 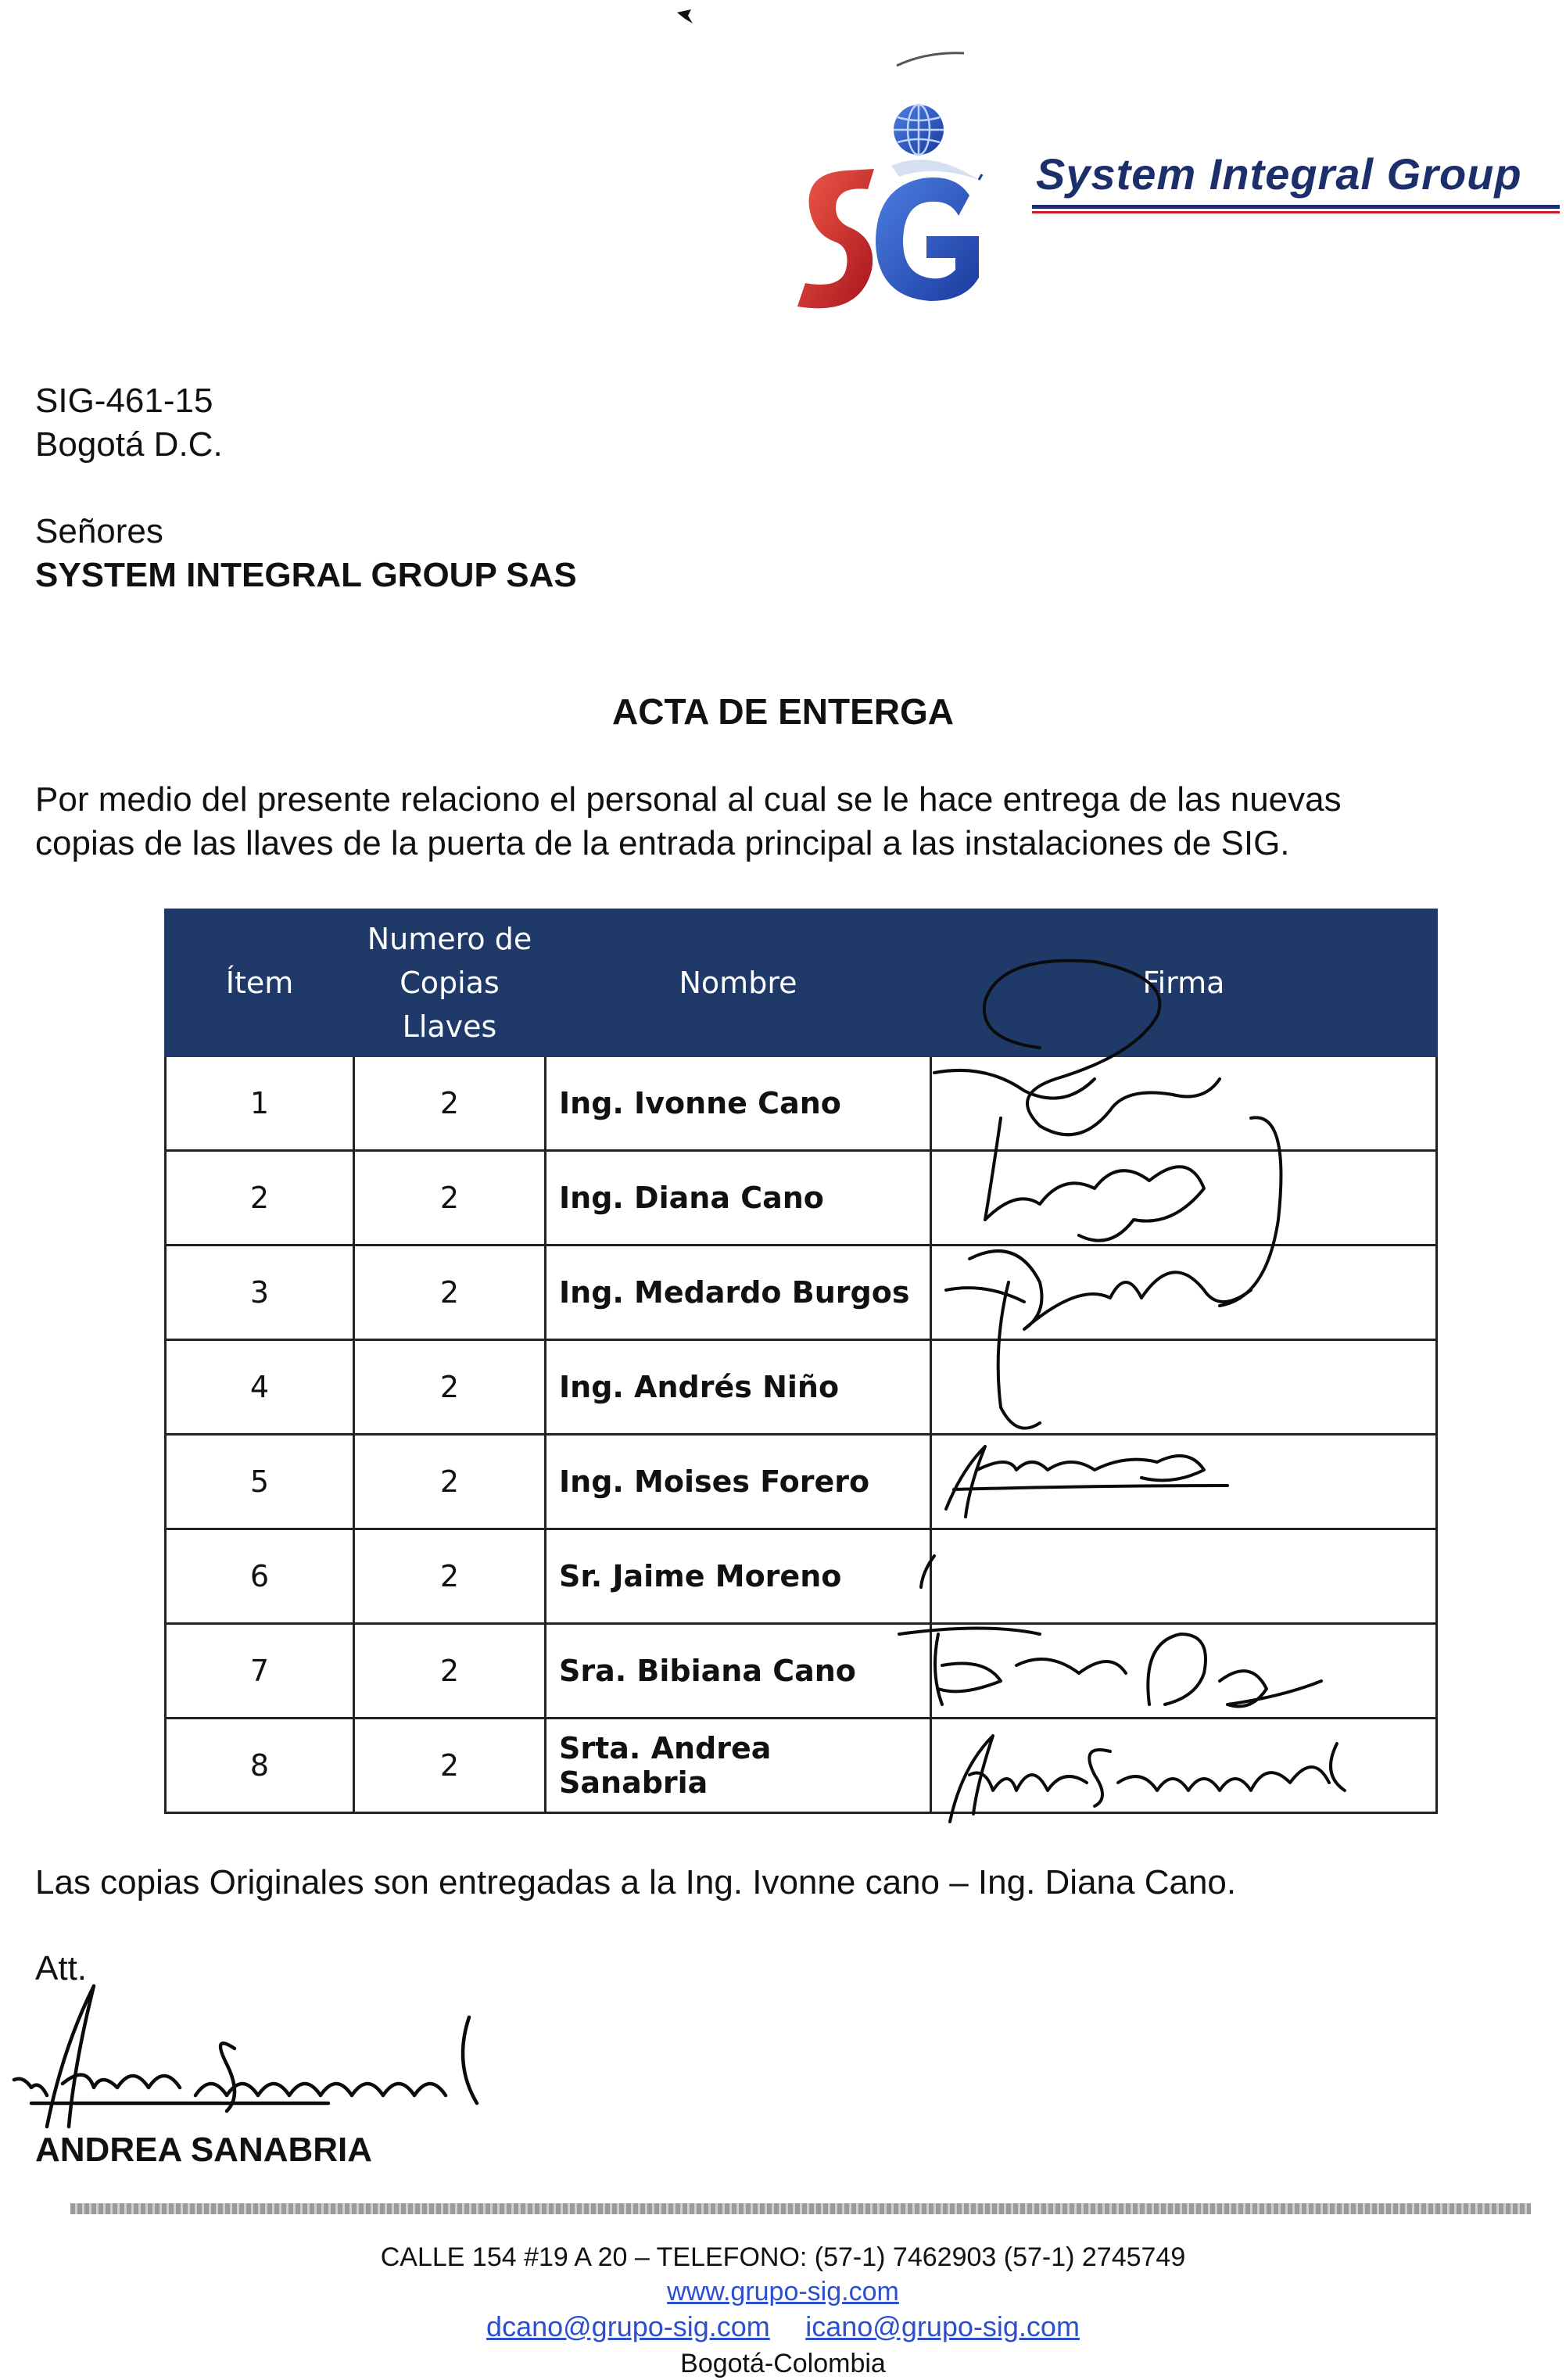 I want to click on cell-item: 4, so click(x=259, y=1387).